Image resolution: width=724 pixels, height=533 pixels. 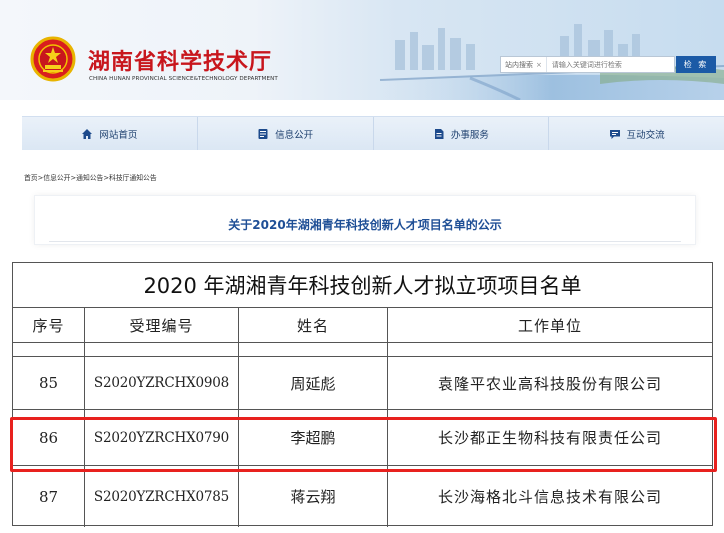 I want to click on table-cell-code: S2020YZRCHX0908, so click(x=162, y=383).